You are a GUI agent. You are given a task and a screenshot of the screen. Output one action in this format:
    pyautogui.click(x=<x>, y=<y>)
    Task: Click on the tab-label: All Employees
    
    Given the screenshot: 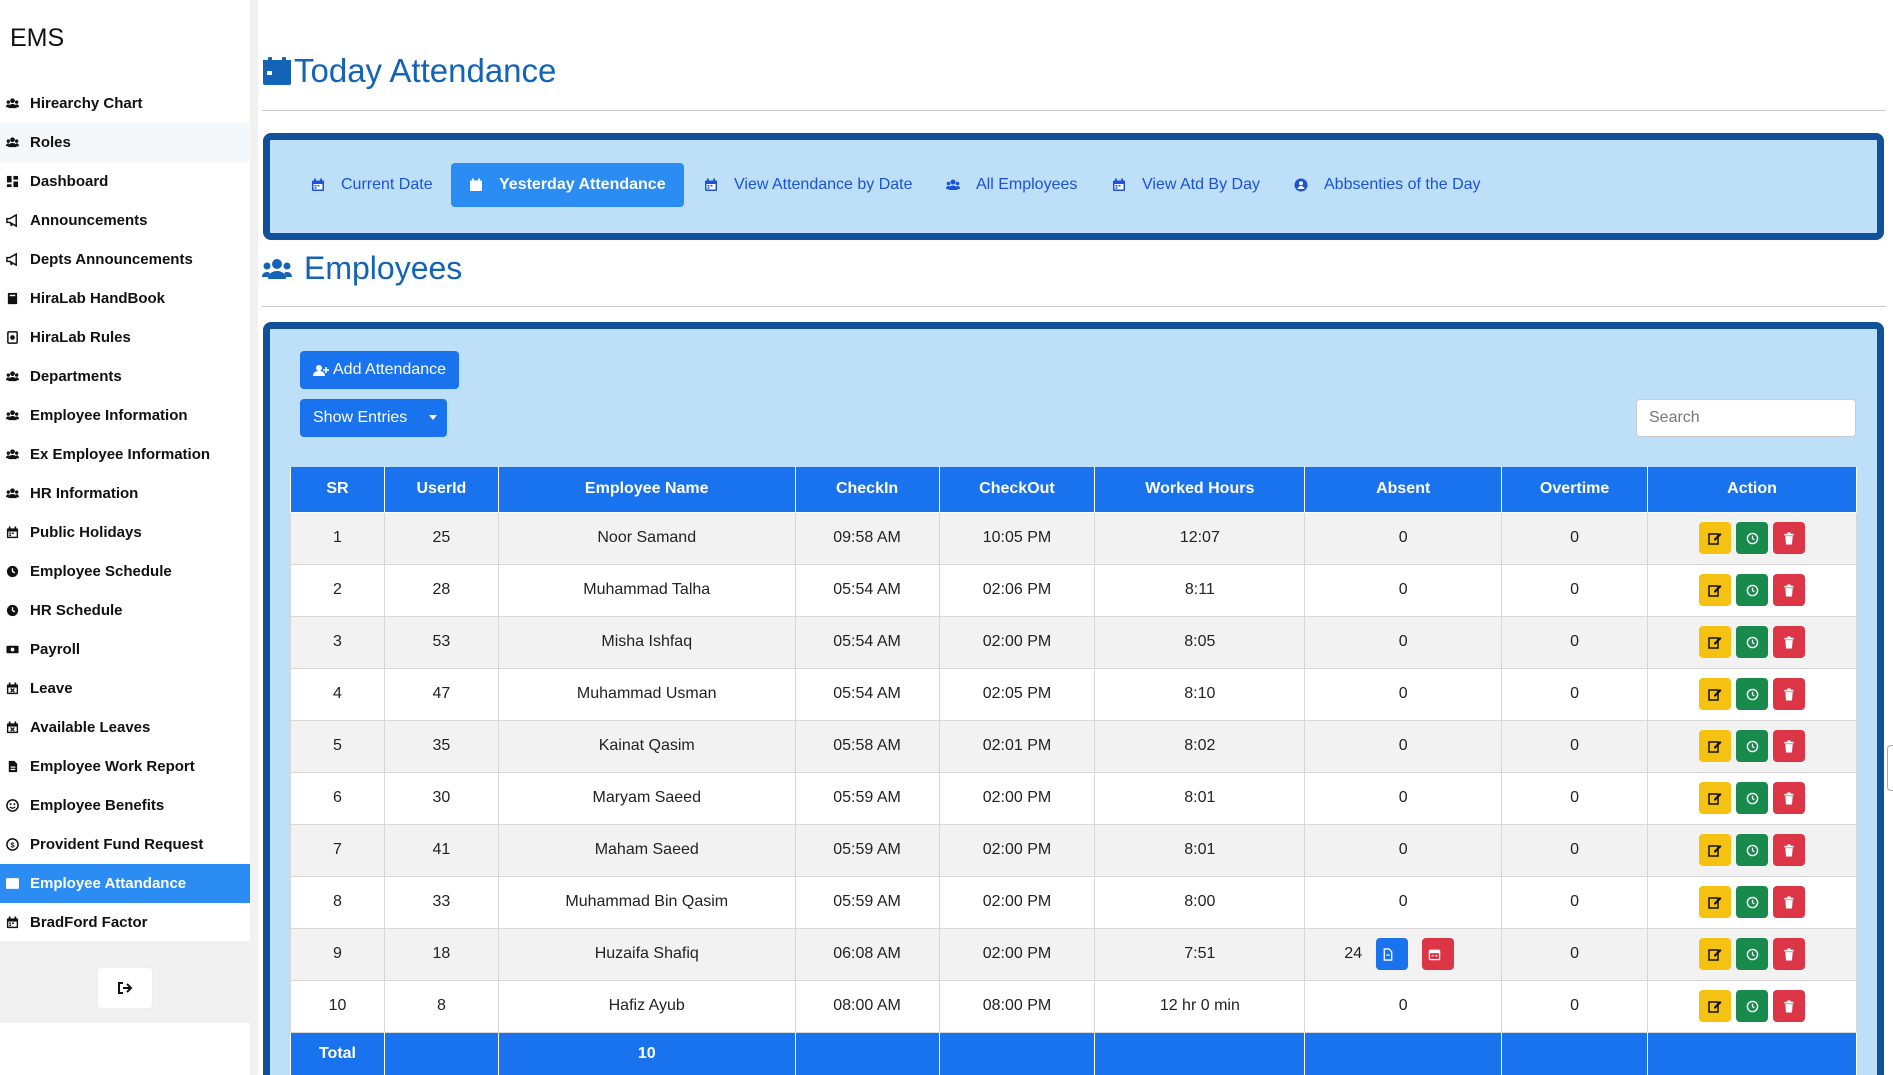 What is the action you would take?
    pyautogui.click(x=1027, y=184)
    